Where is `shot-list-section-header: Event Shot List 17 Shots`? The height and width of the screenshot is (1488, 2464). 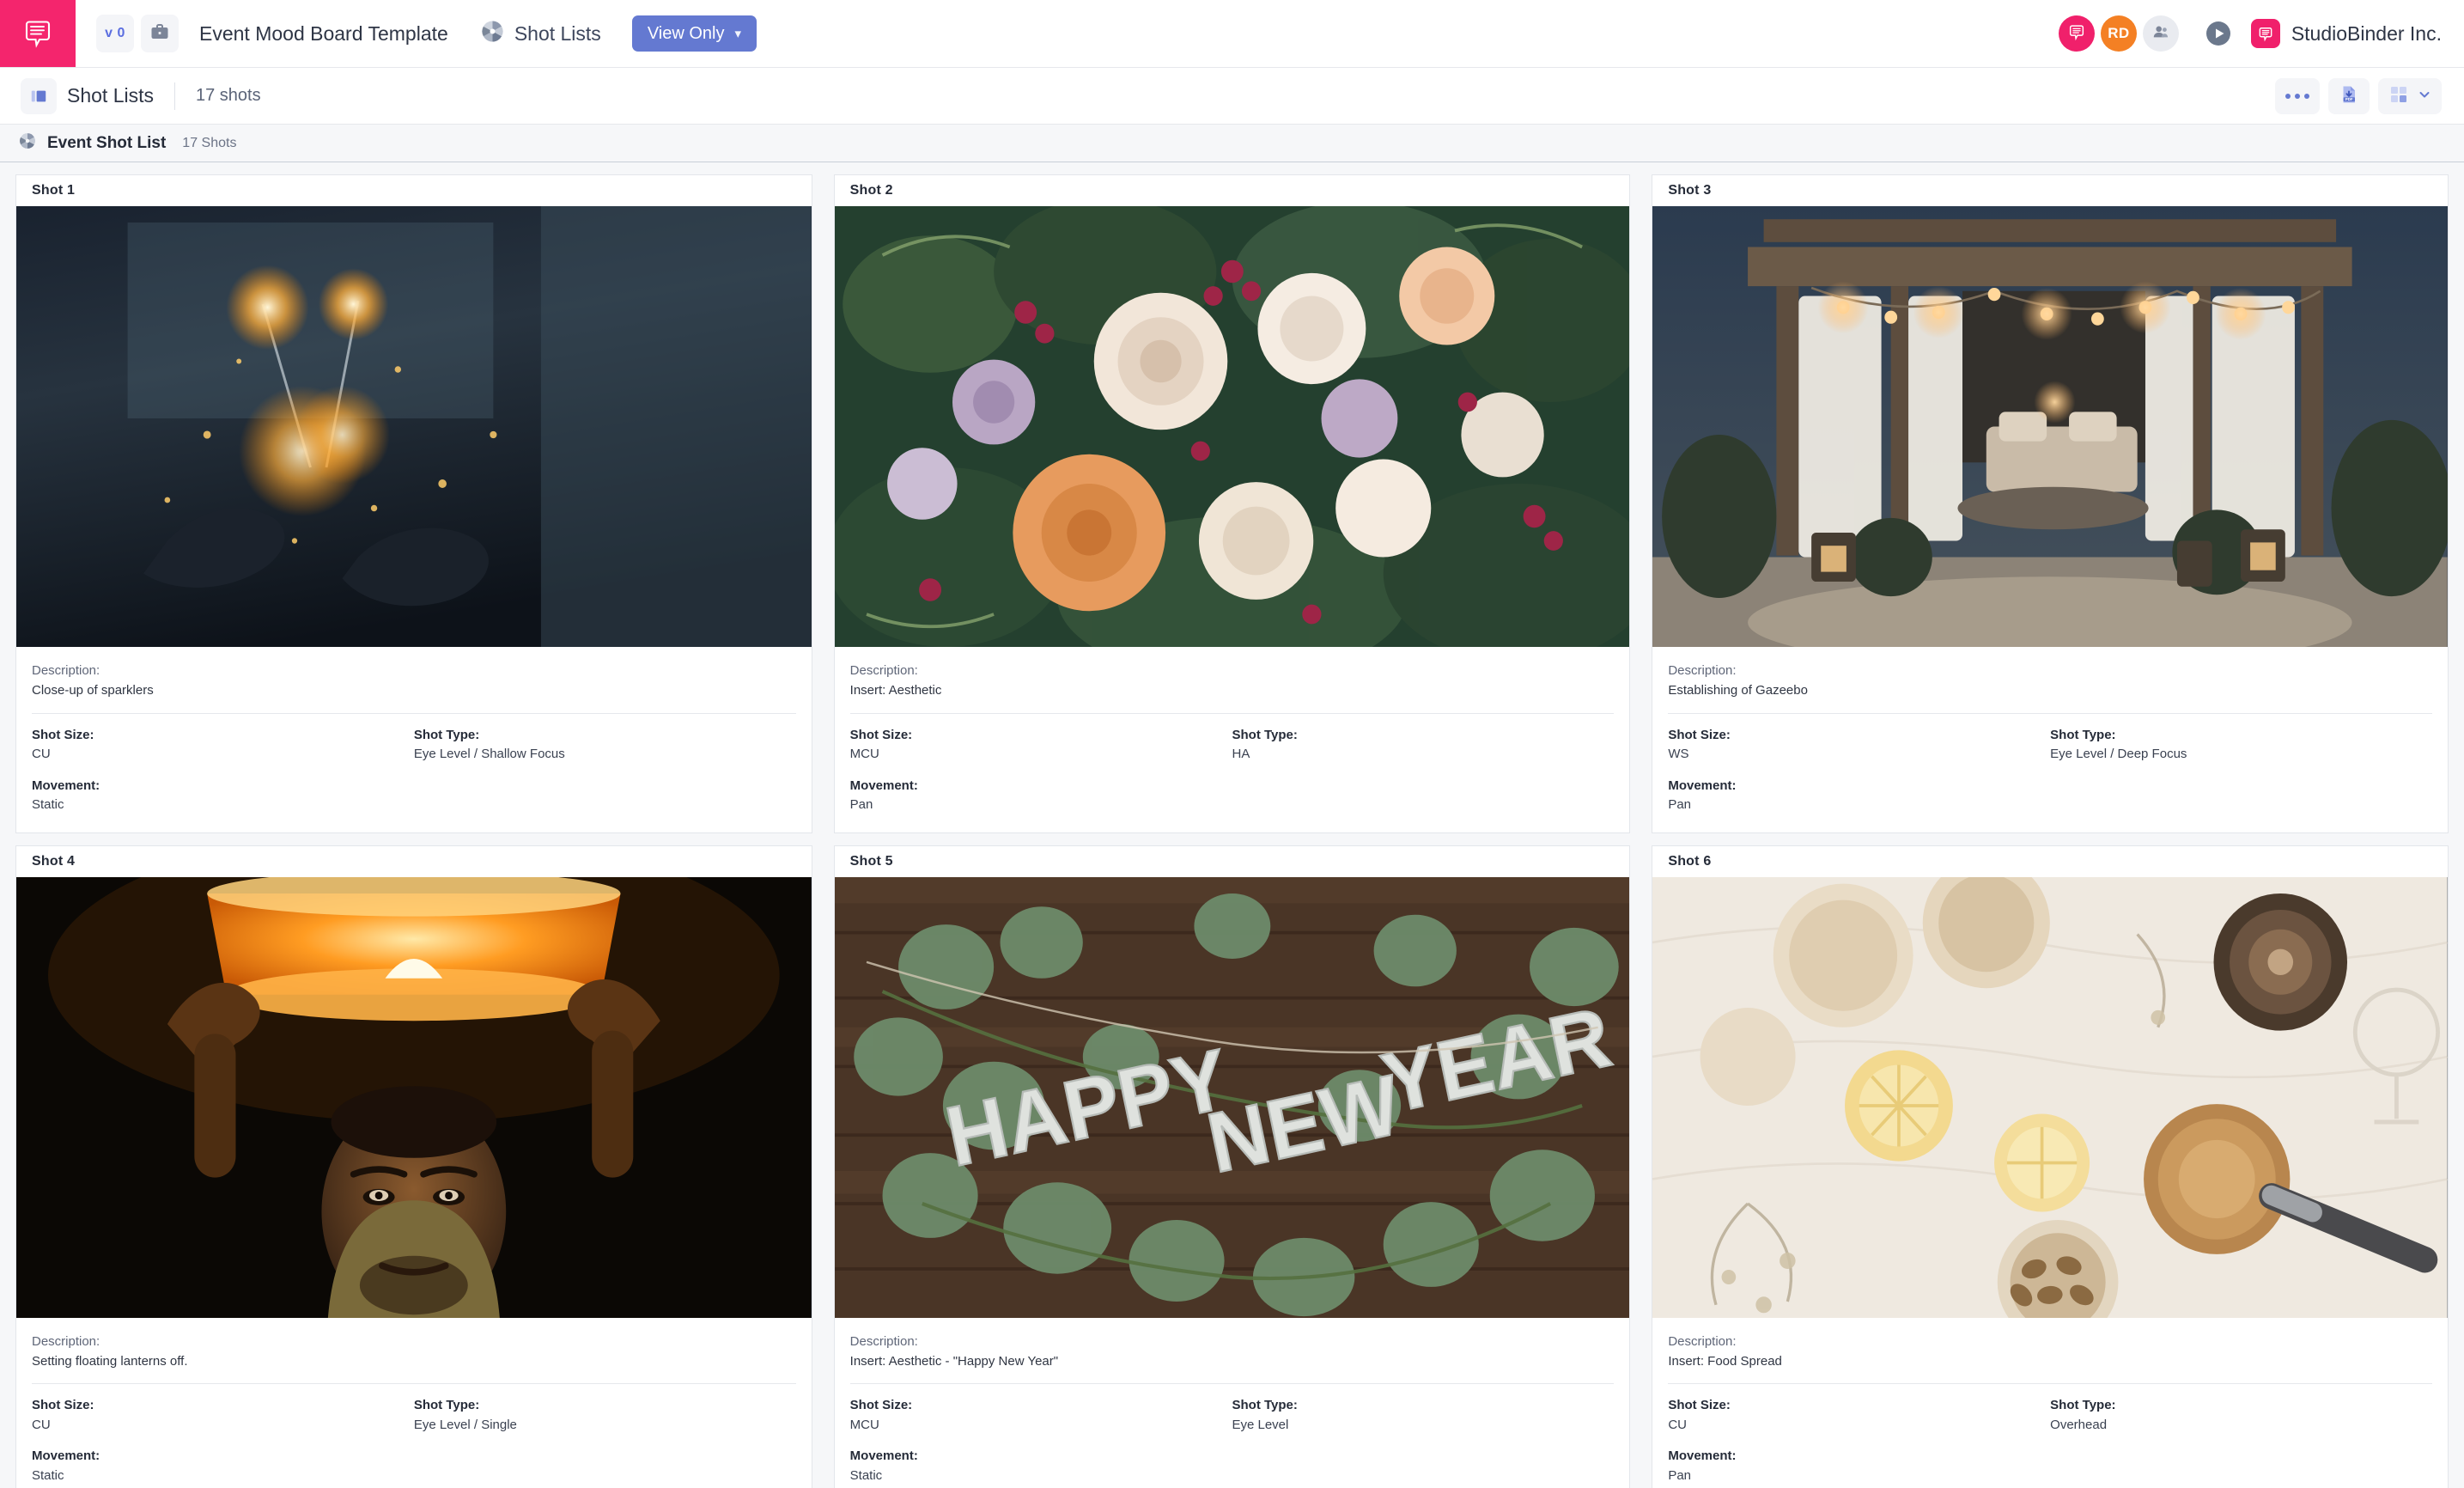 shot-list-section-header: Event Shot List 17 Shots is located at coordinates (1232, 143).